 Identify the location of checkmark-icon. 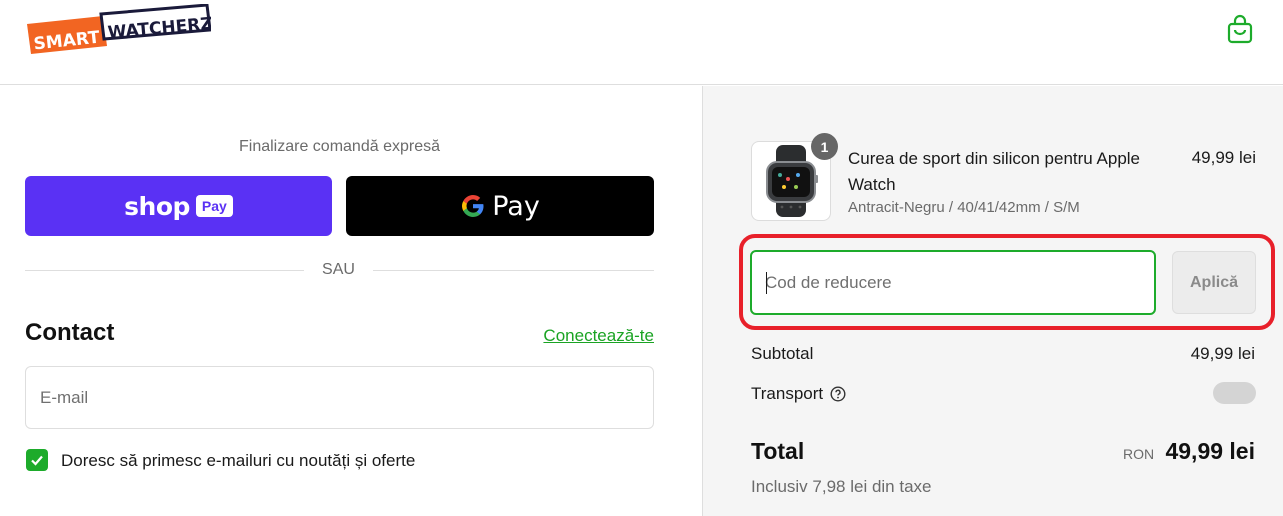
(37, 460).